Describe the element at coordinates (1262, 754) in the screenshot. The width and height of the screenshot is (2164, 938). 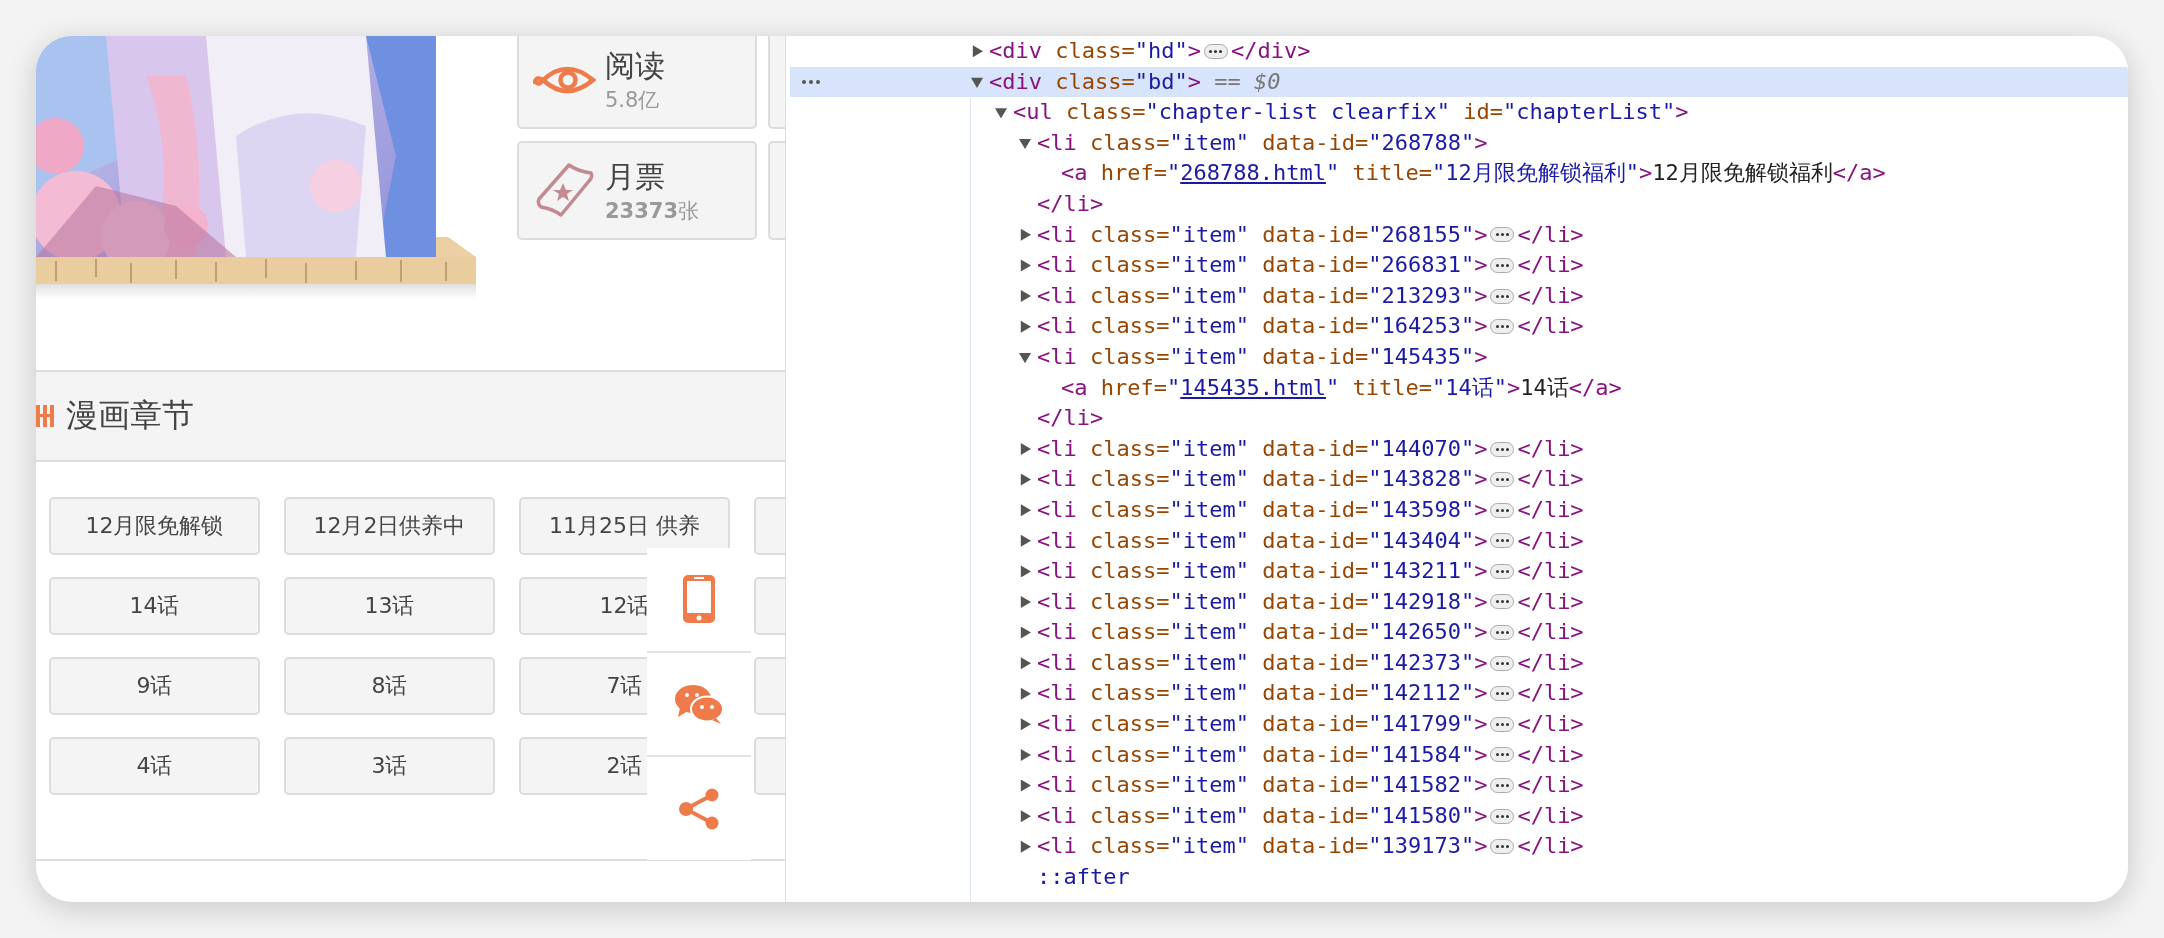
I see `code-line: <li class="item" data-id="141584">` at that location.